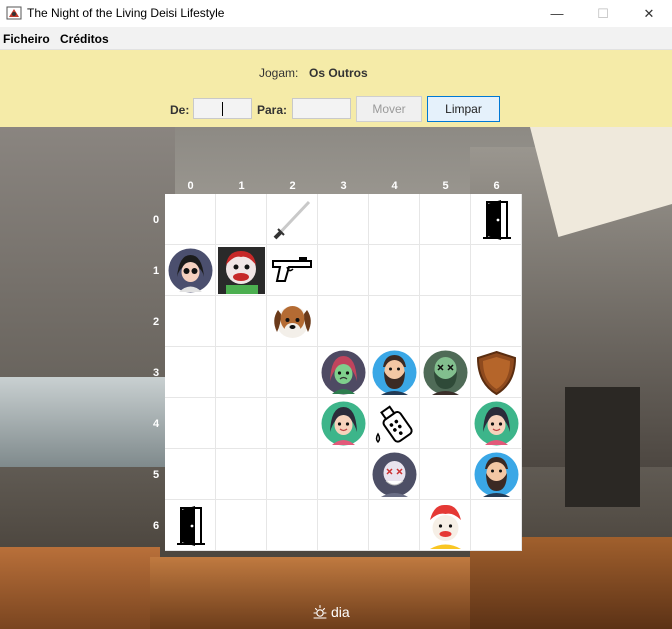  Describe the element at coordinates (320, 611) in the screenshot. I see `sun-icon` at that location.